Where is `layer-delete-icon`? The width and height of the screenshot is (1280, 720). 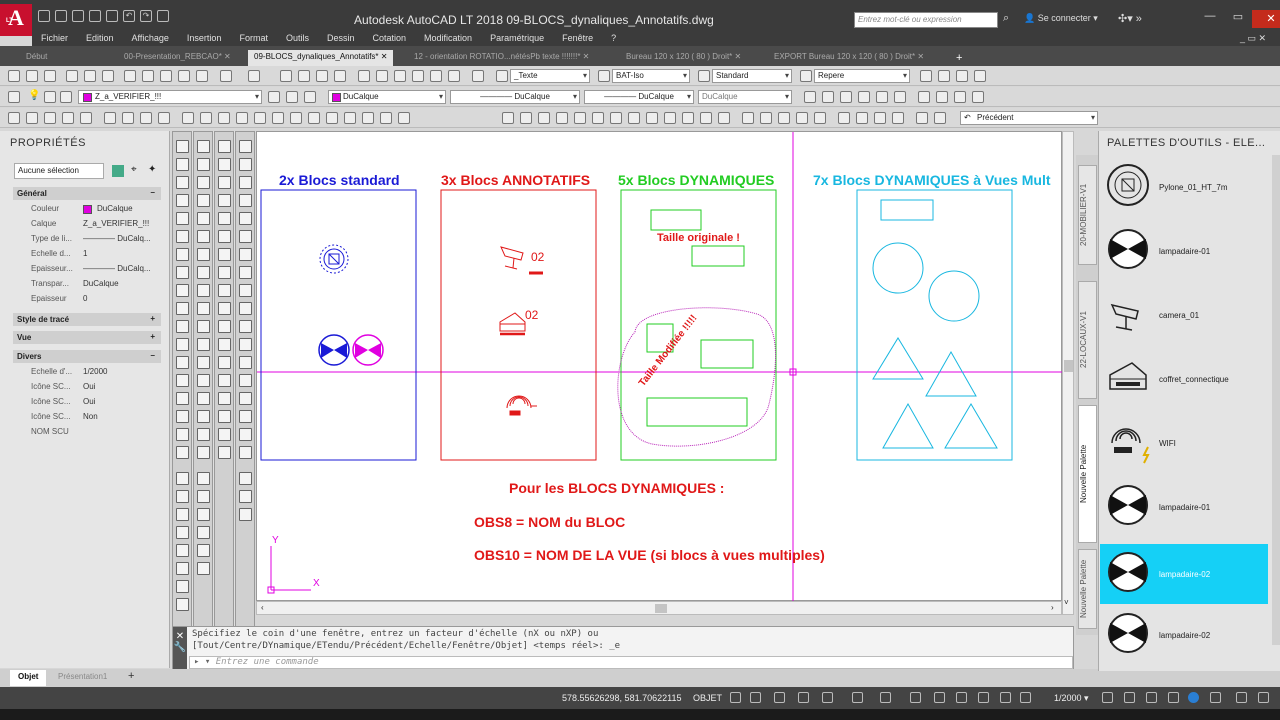
layer-delete-icon is located at coordinates (960, 97).